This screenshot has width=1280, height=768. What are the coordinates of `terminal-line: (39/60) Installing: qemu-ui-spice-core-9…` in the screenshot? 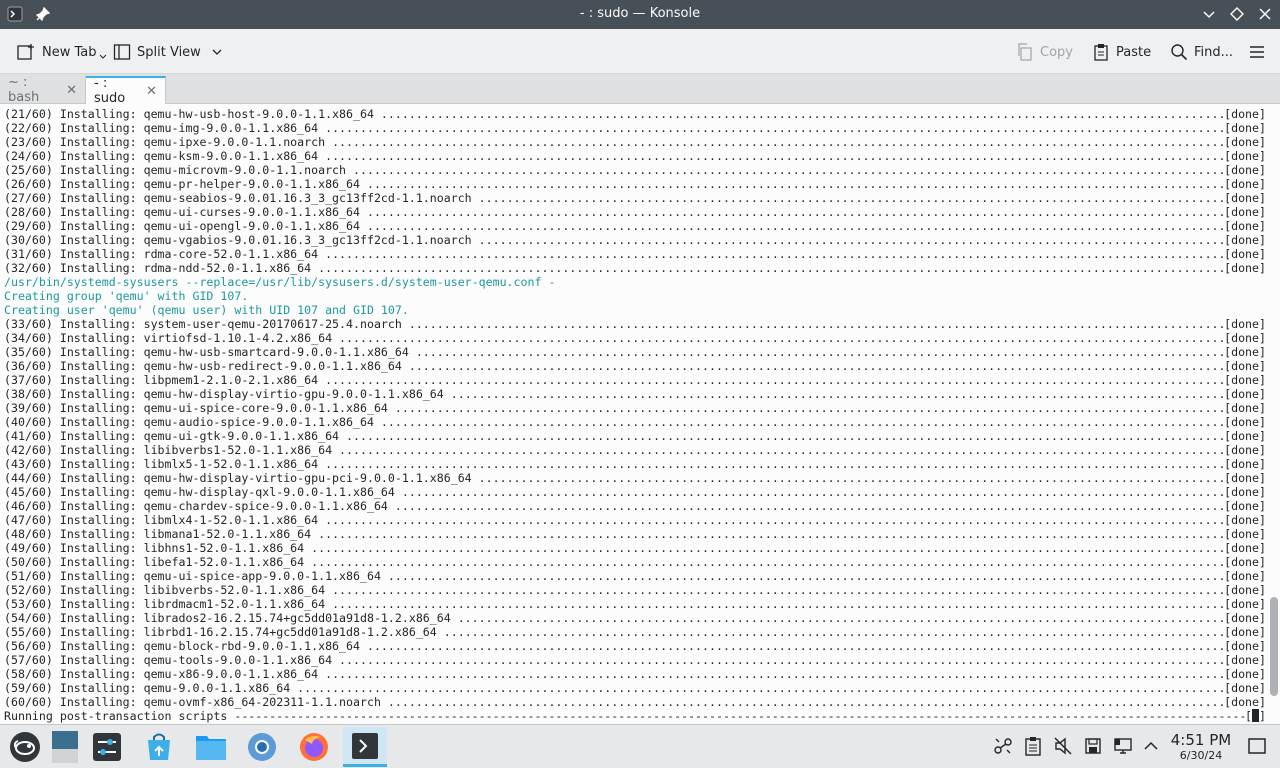 It's located at (635, 408).